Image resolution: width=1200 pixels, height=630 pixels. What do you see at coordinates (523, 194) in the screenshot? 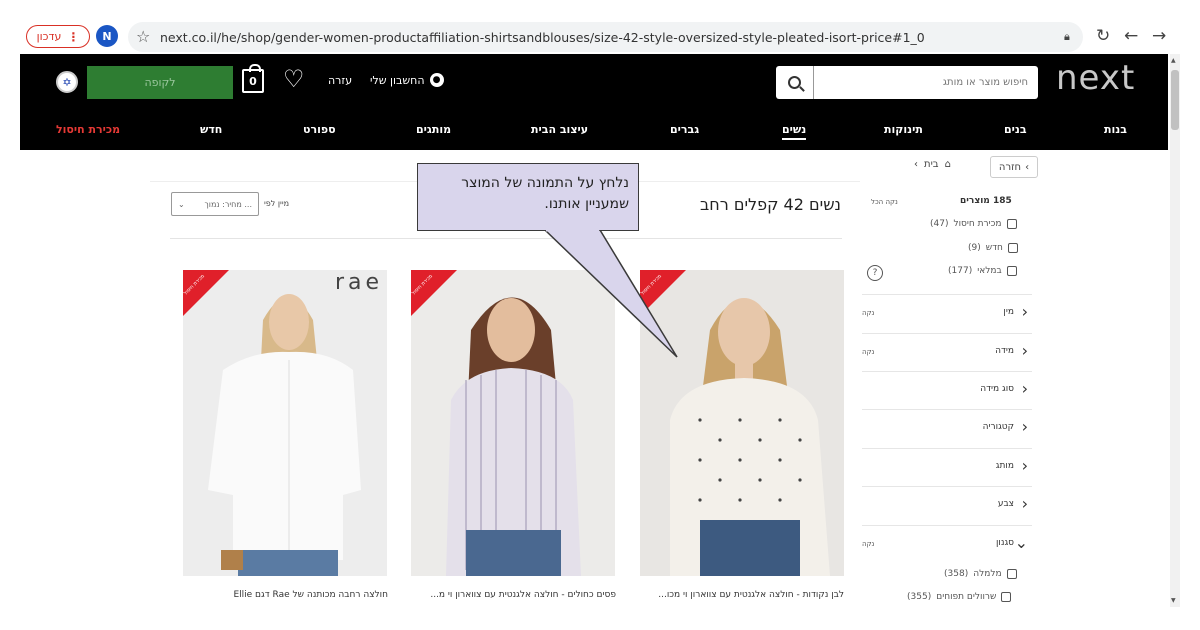
I see `callout-text: נלחץ על התמונה של המוצר שמעניין אותנו.` at bounding box center [523, 194].